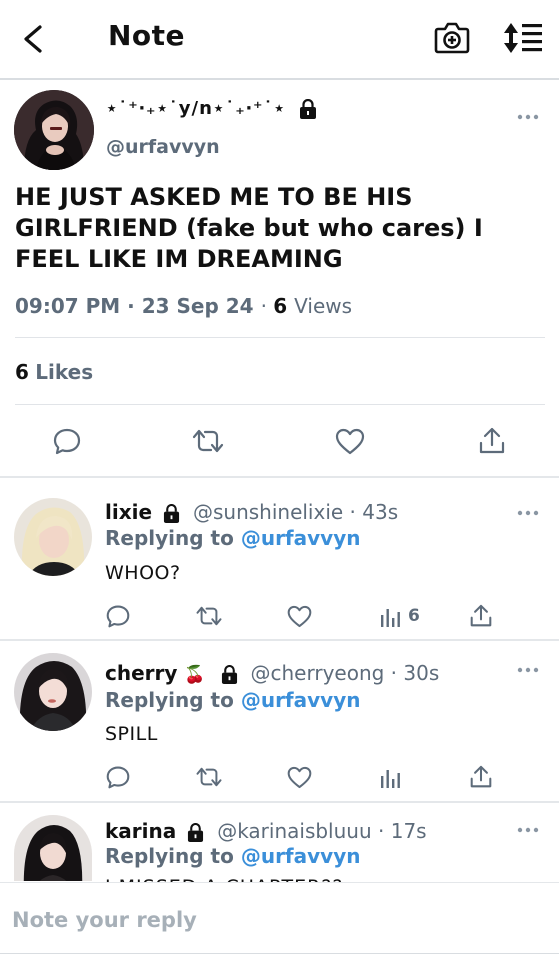 The height and width of the screenshot is (960, 559). What do you see at coordinates (345, 673) in the screenshot?
I see `reply-handle: @cherryeong · 30s` at bounding box center [345, 673].